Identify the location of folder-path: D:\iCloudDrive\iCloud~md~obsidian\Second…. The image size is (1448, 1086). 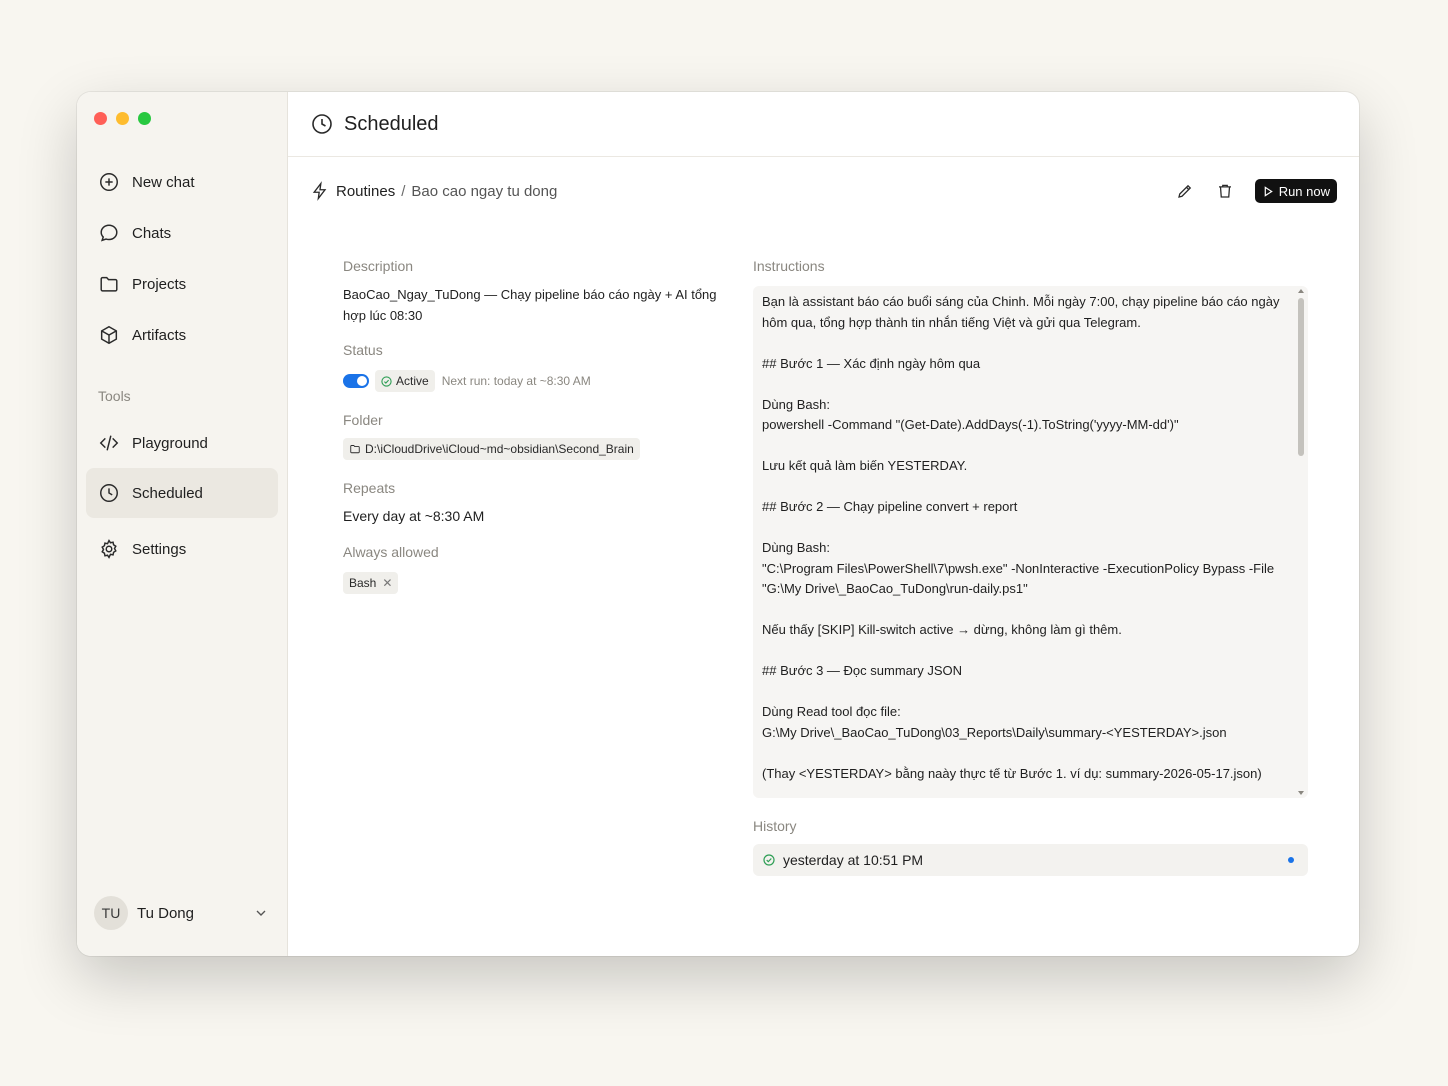
(499, 449).